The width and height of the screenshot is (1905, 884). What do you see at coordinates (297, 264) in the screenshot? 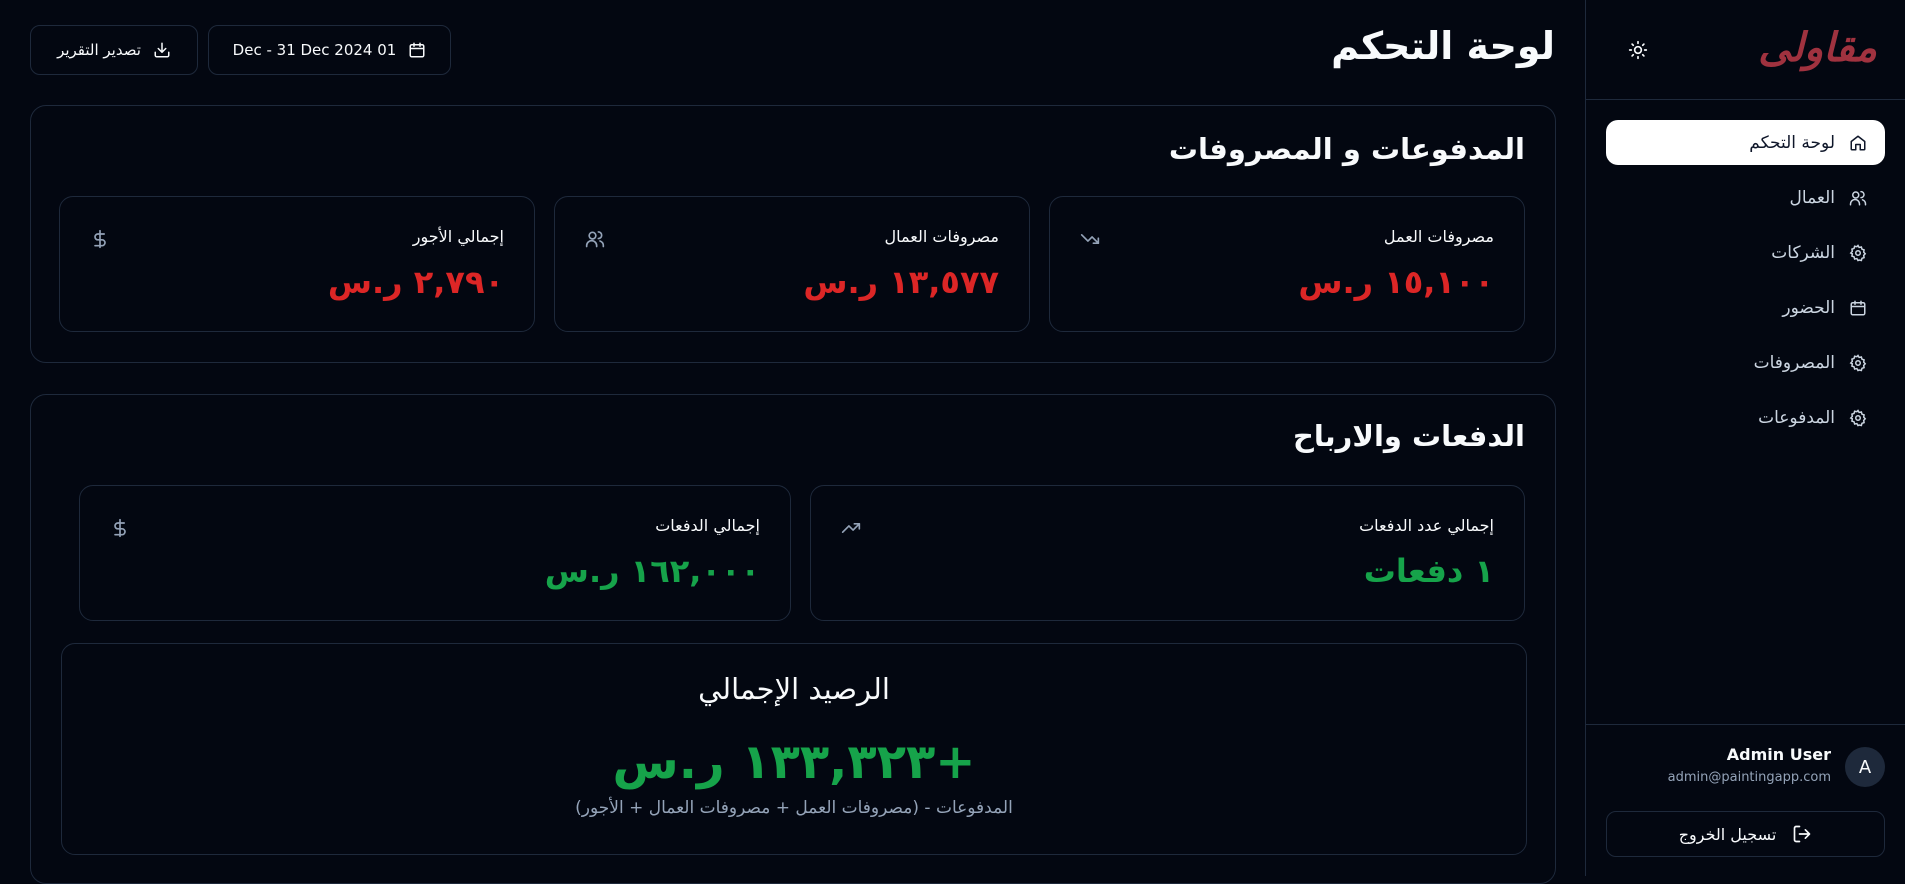
I see `total-wages-card: إجمالي الأجور ٢,٧٩٠ ر.س` at bounding box center [297, 264].